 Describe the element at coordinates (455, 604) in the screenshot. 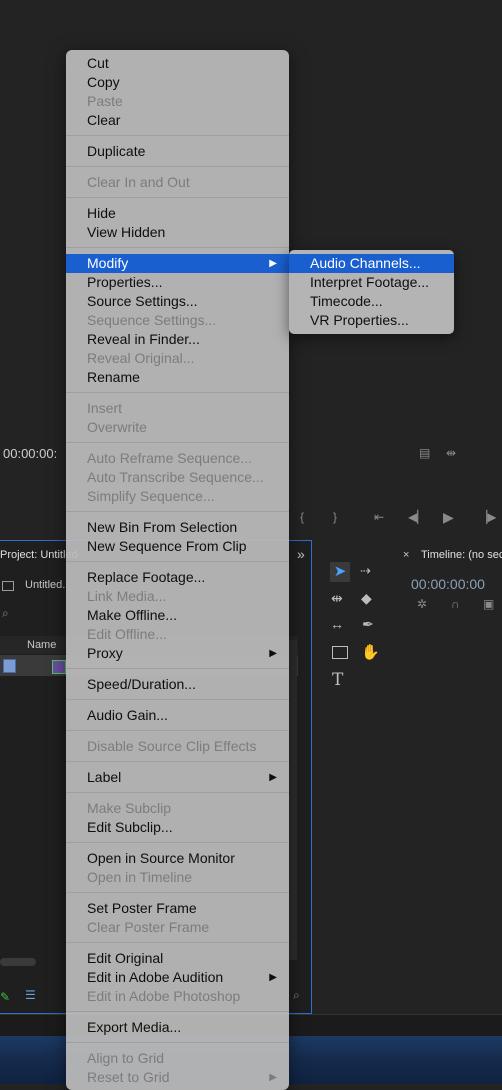

I see `linked-selection-icon: ∩` at that location.